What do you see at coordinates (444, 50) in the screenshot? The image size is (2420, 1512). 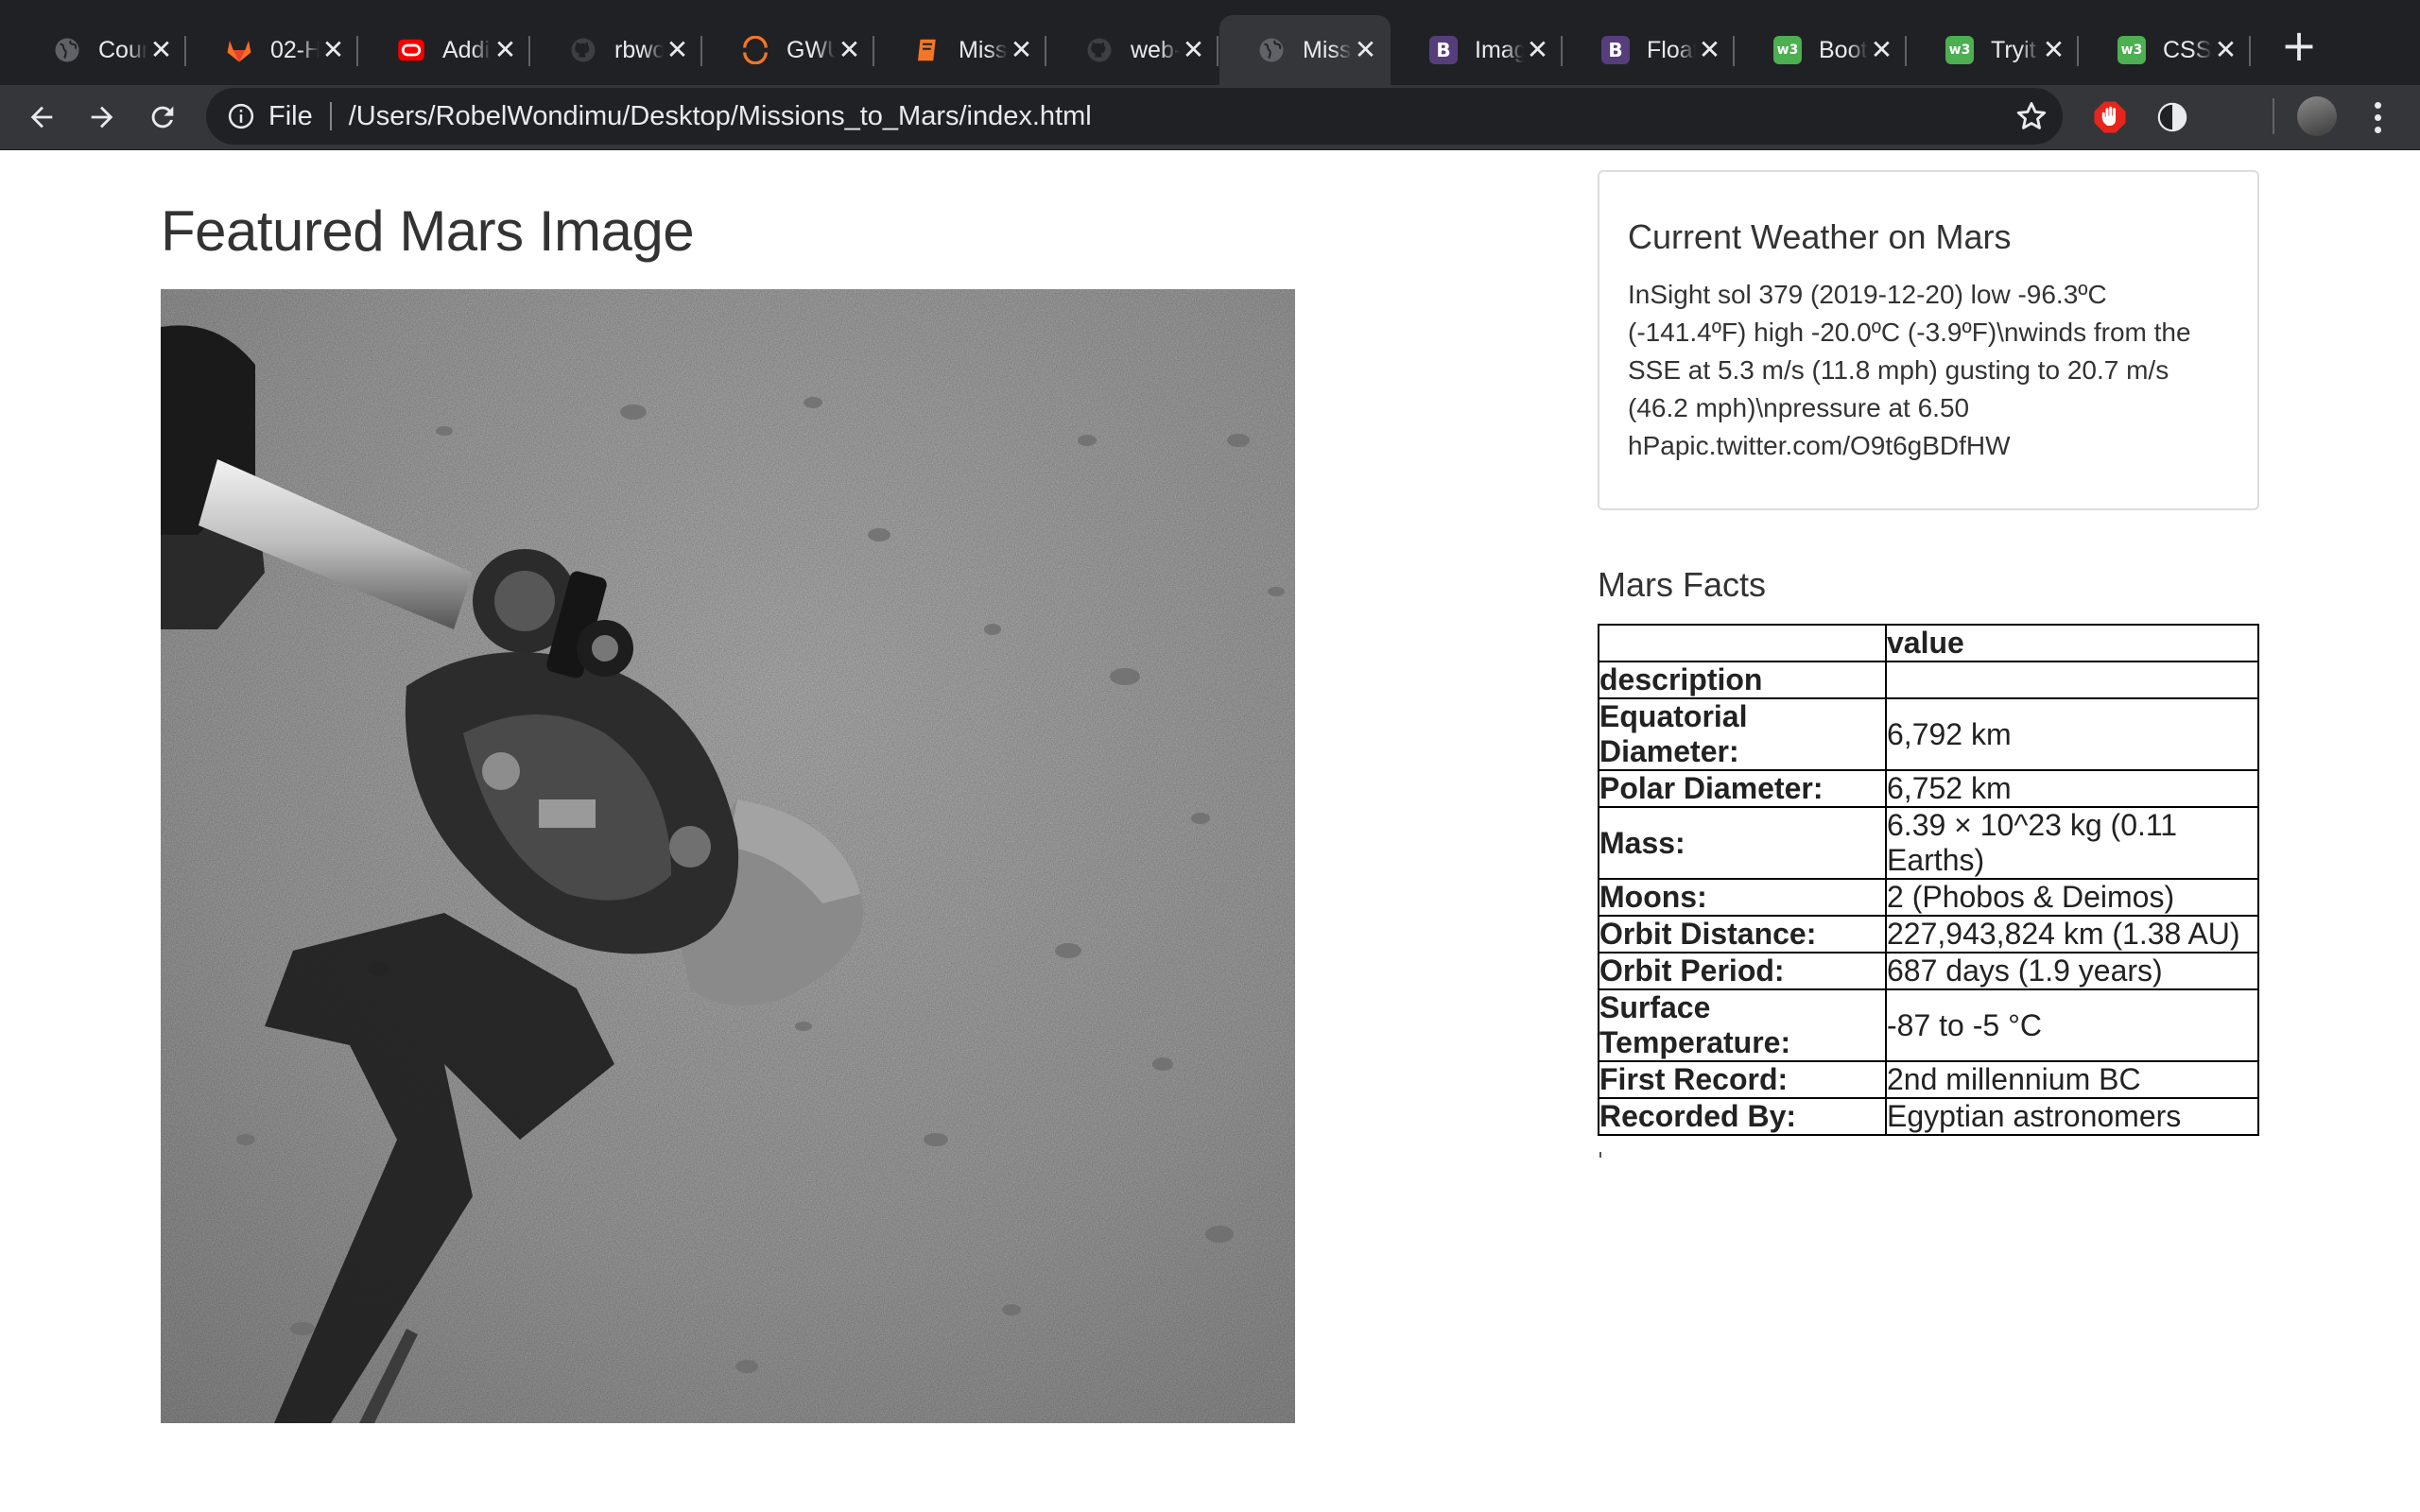 I see `browser-tab: Addi ✕` at bounding box center [444, 50].